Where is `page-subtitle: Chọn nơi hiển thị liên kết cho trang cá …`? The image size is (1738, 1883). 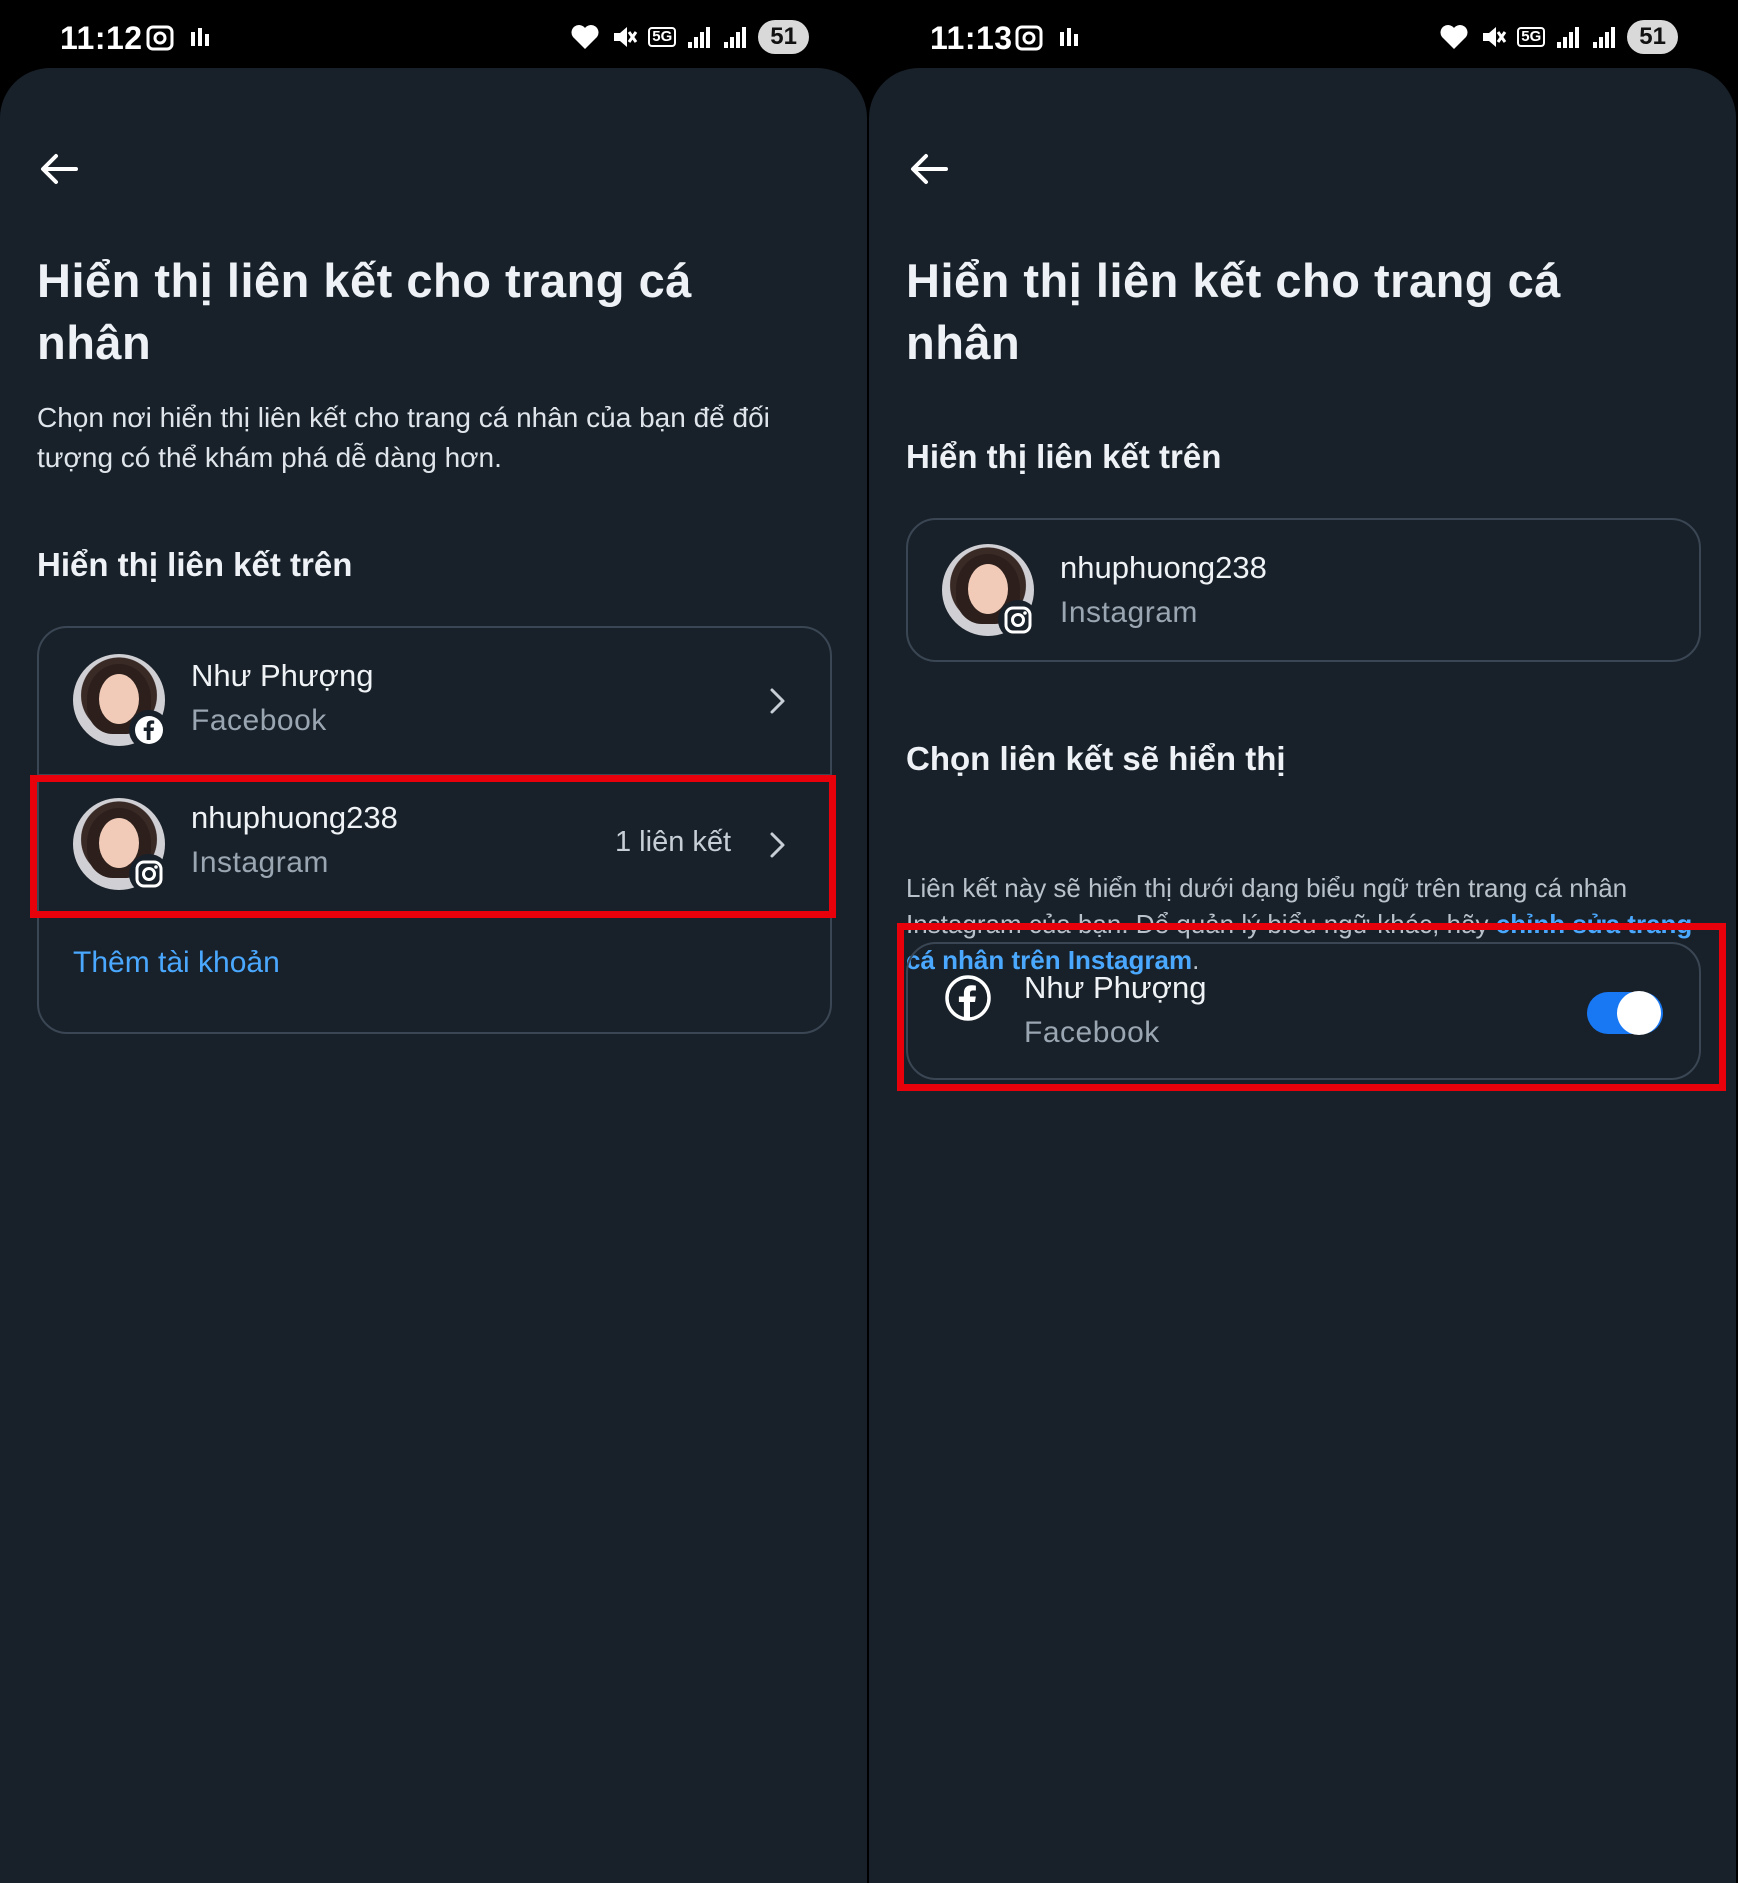 page-subtitle: Chọn nơi hiển thị liên kết cho trang cá … is located at coordinates (403, 437).